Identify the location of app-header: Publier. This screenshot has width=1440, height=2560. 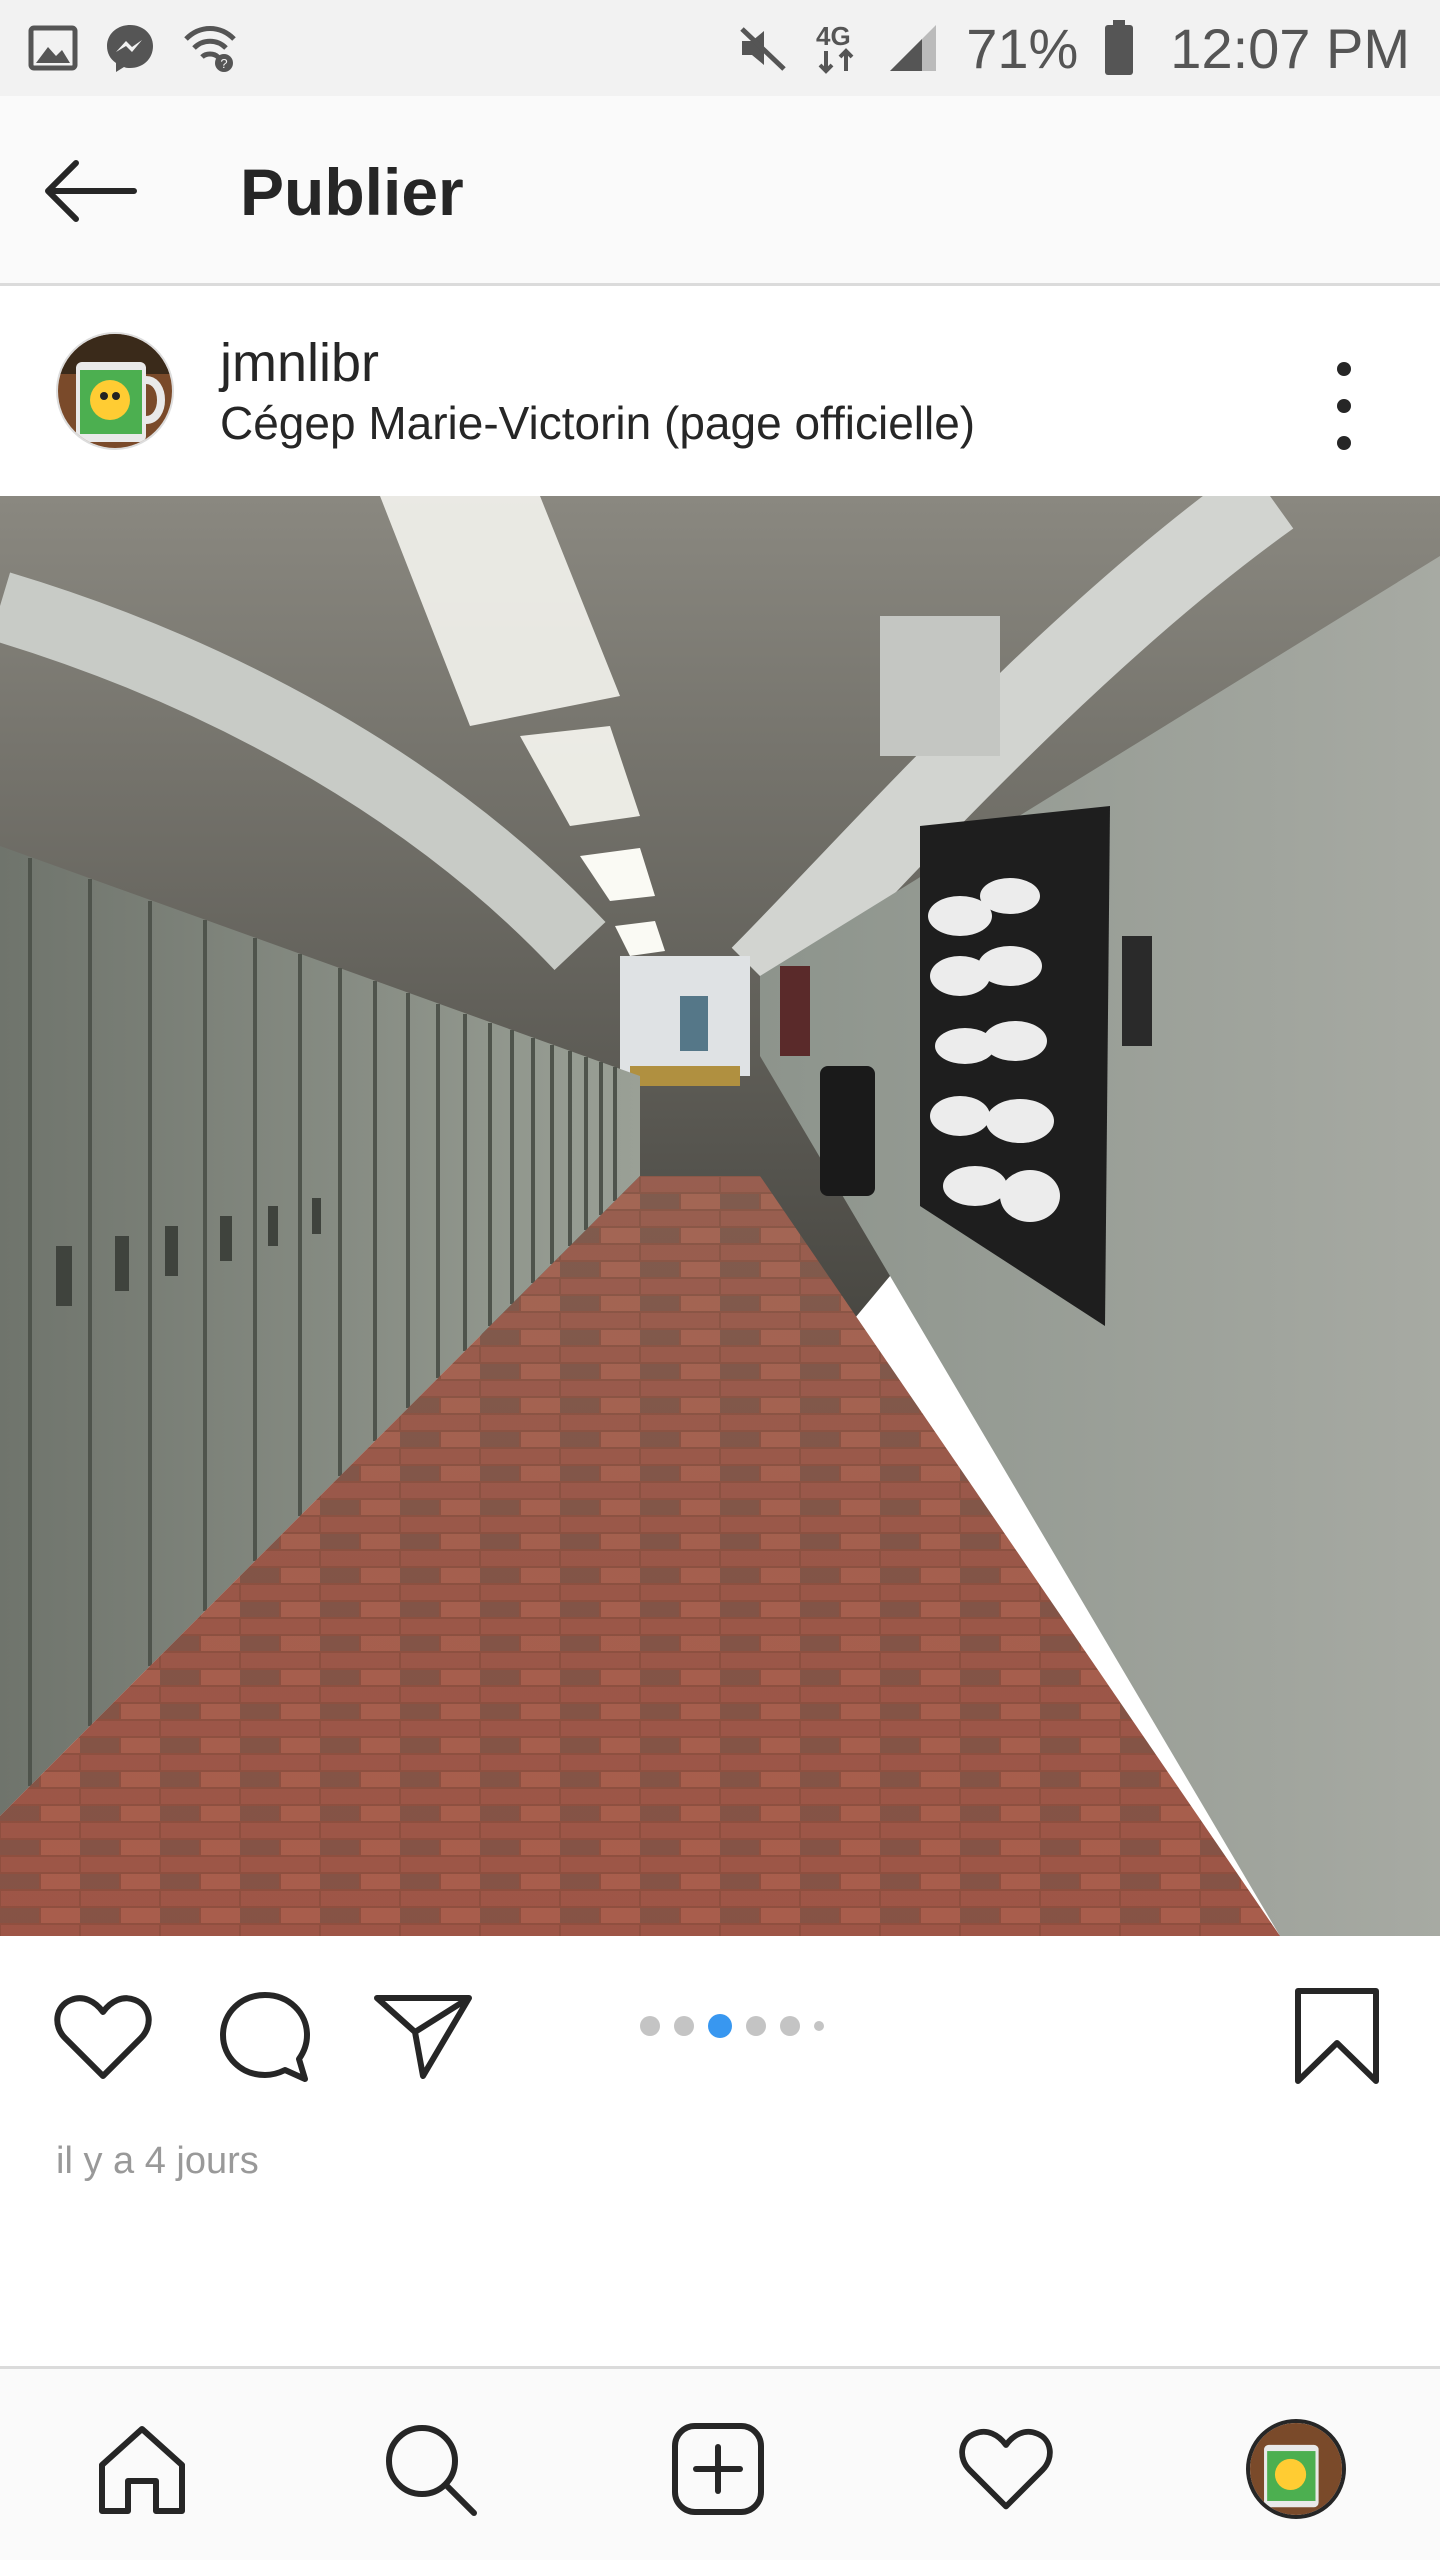
(720, 191).